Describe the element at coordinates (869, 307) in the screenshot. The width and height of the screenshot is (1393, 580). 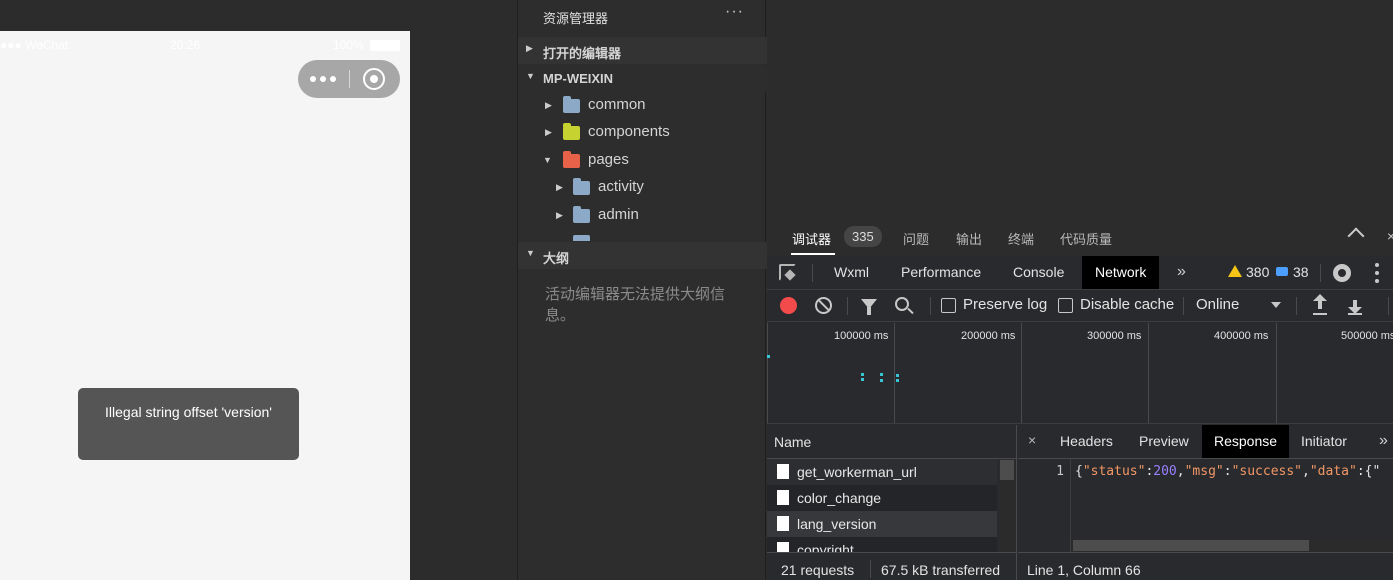
I see `filter-icon` at that location.